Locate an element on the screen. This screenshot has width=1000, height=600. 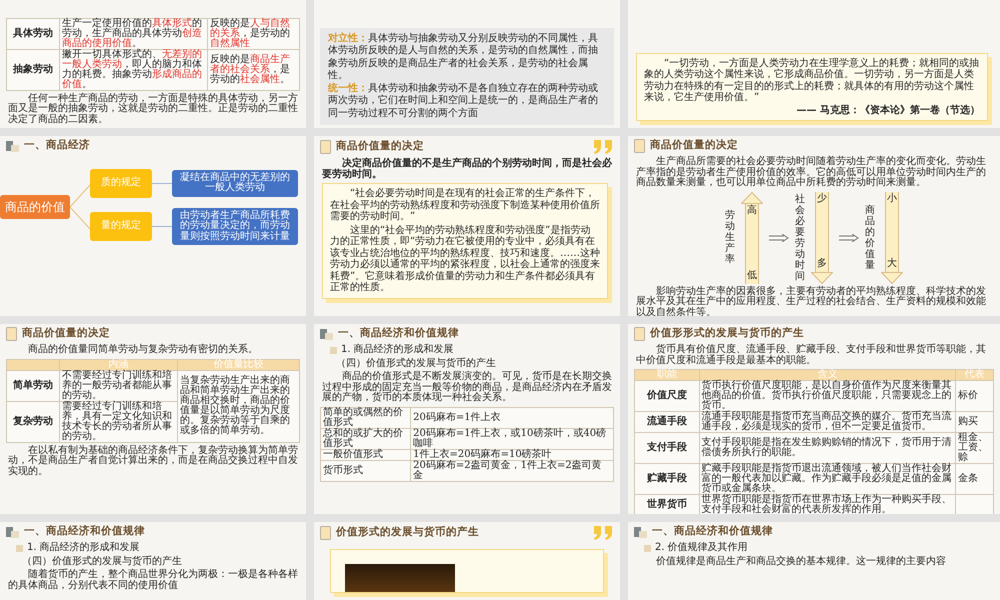
table-cell: 不需要经过专门训练和培养的一般劳动者都能从事的劳动。 is located at coordinates (118, 385).